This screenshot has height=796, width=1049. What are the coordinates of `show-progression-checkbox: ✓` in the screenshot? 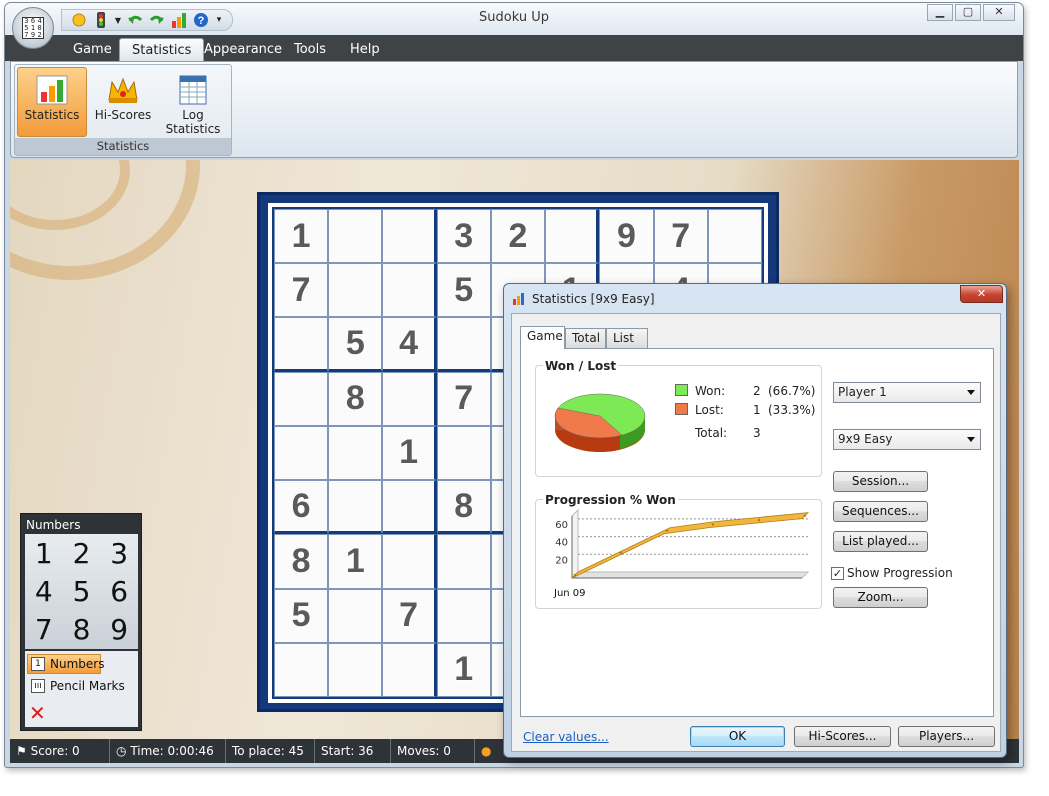 It's located at (837, 573).